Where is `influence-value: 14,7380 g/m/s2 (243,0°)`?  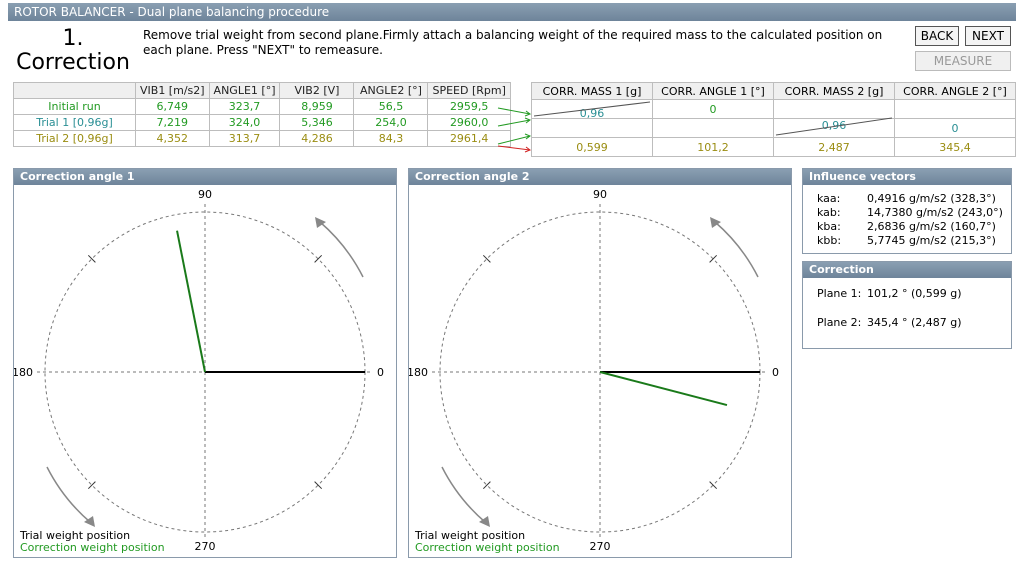 influence-value: 14,7380 g/m/s2 (243,0°) is located at coordinates (935, 212).